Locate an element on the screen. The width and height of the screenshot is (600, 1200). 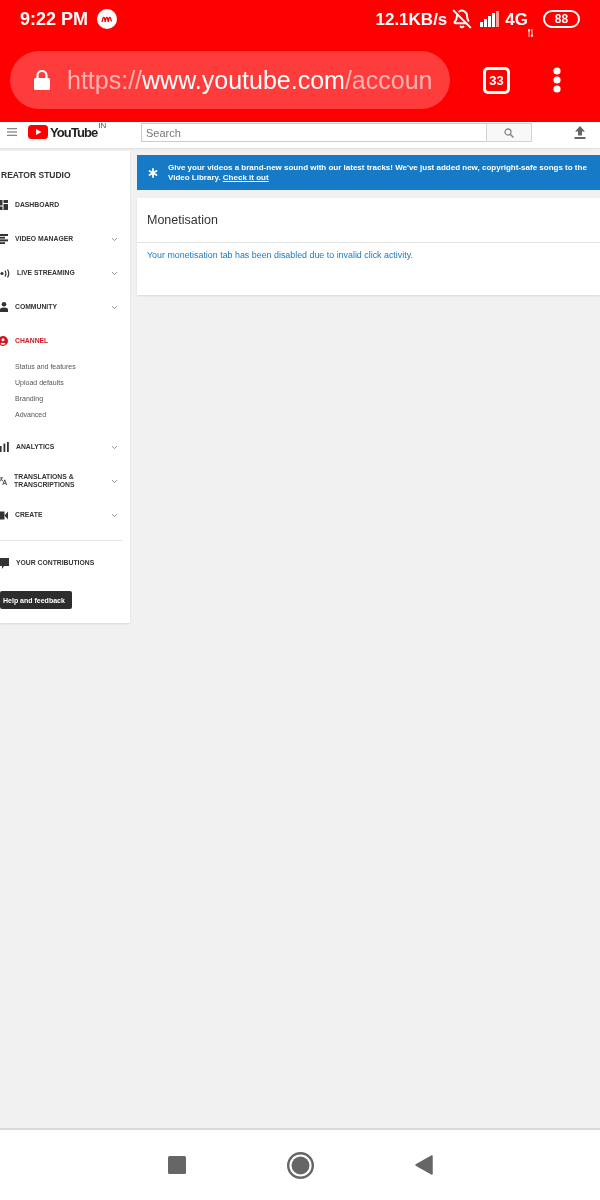
search-button is located at coordinates (509, 132).